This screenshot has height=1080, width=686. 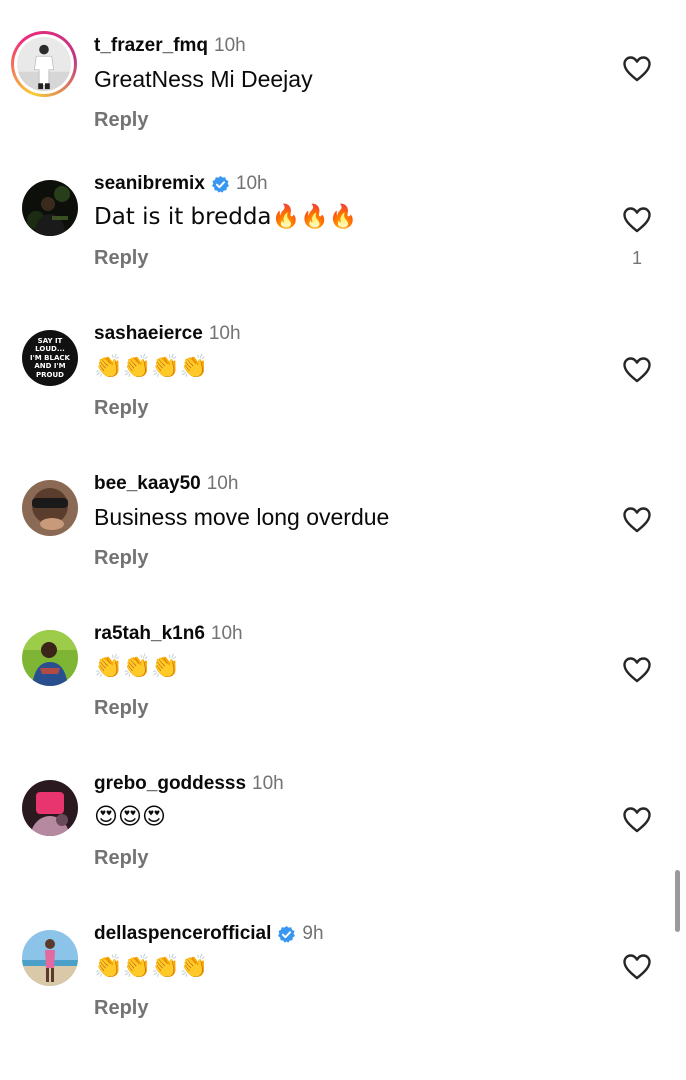 I want to click on avatar-badge-line: I'M BLACK, so click(x=50, y=358).